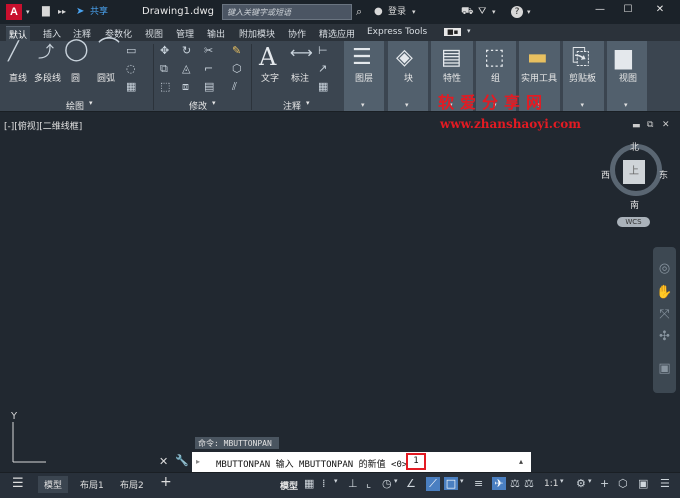 Image resolution: width=680 pixels, height=498 pixels. Describe the element at coordinates (521, 461) in the screenshot. I see `command-history-caret-icon: ▴` at that location.